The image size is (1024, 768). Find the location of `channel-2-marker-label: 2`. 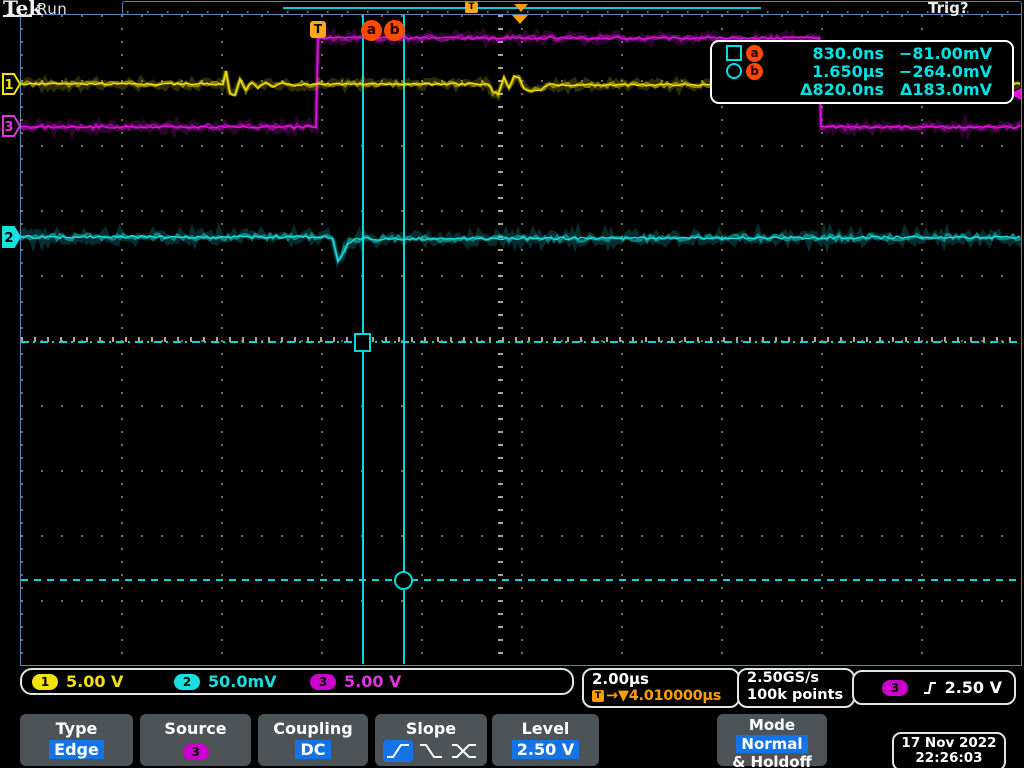

channel-2-marker-label: 2 is located at coordinates (8, 238).